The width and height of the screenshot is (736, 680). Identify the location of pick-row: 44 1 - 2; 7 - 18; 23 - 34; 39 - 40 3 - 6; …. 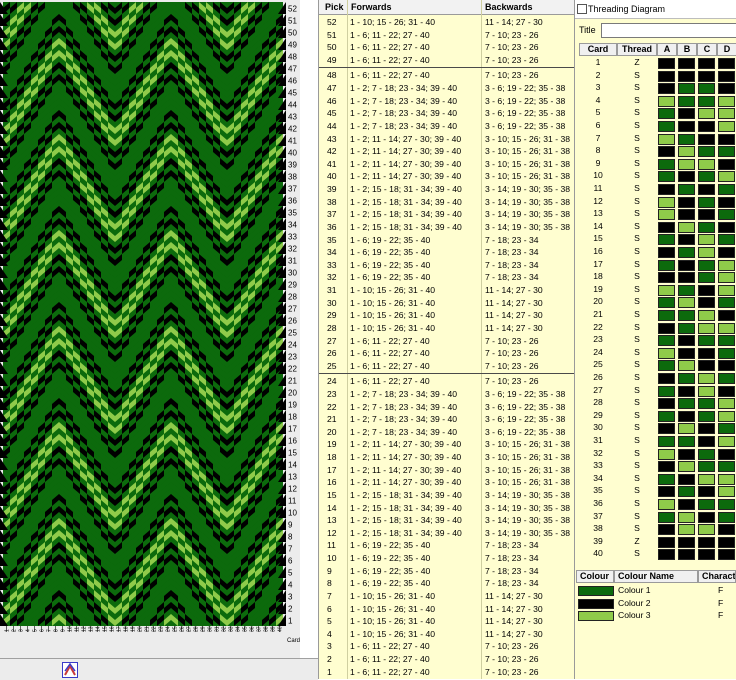
(447, 126).